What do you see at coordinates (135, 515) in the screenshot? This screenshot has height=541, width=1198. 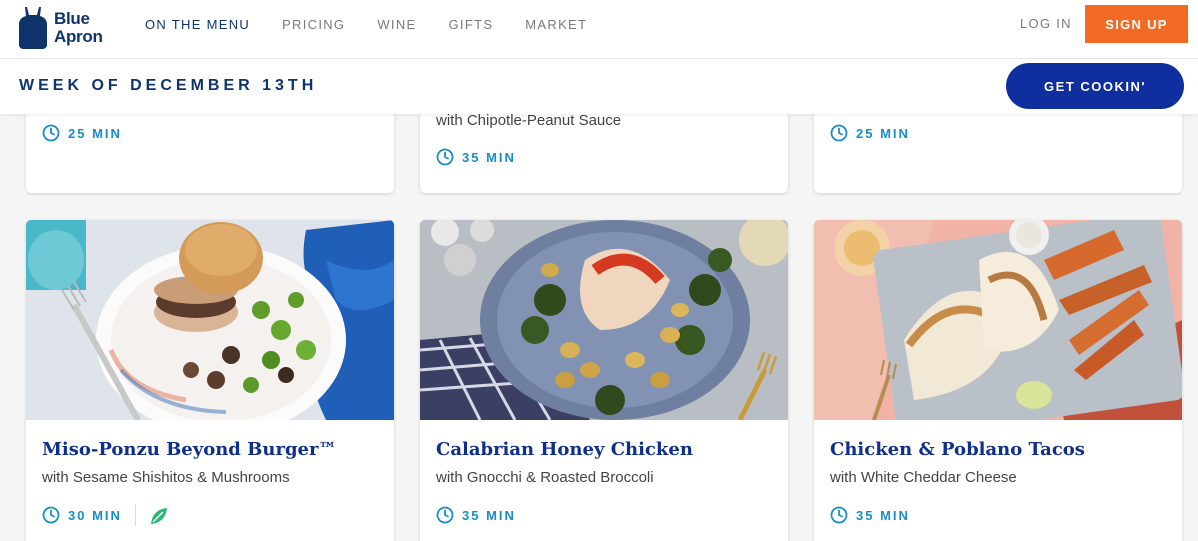 I see `divider` at bounding box center [135, 515].